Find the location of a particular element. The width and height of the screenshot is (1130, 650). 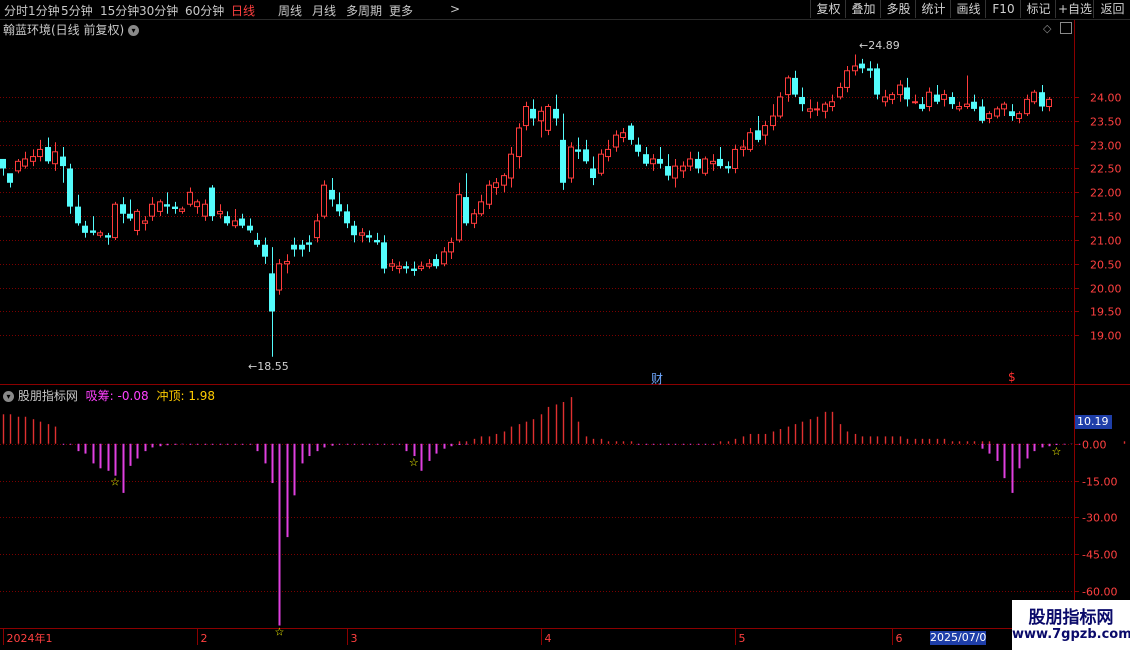

main-y-tick-label: 21.00 is located at coordinates (1106, 241).